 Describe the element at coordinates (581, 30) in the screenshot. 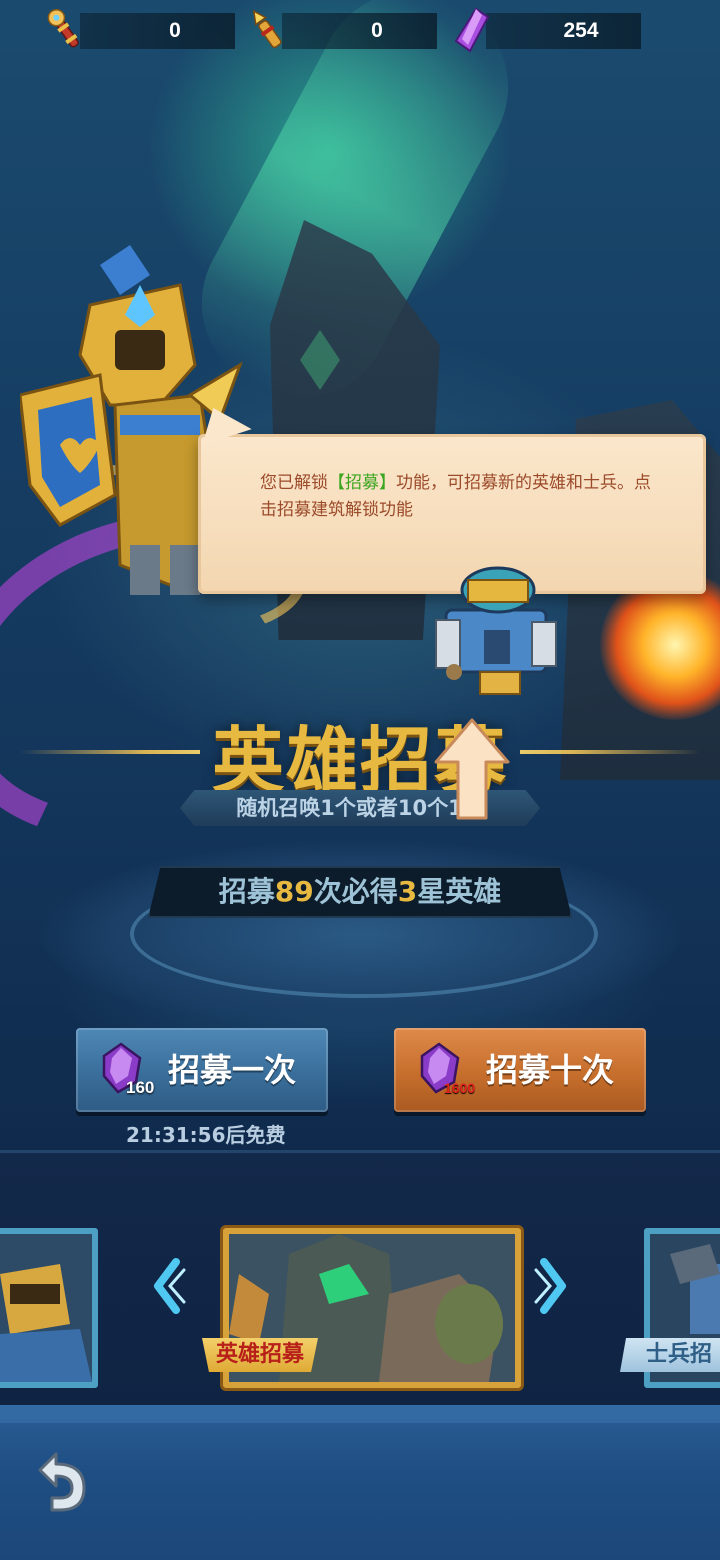

I see `resource-value: 254` at that location.